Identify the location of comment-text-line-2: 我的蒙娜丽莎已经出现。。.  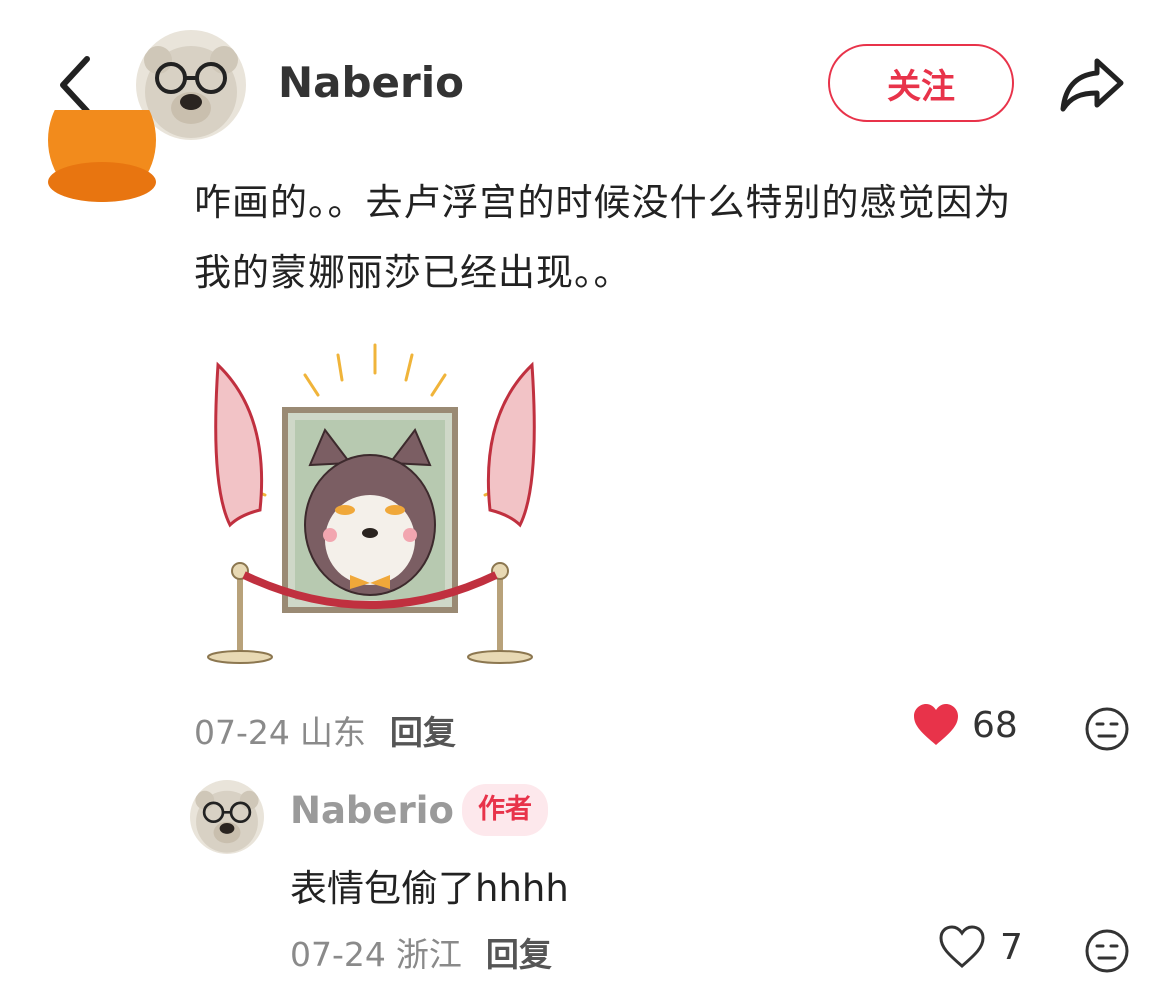
(413, 272).